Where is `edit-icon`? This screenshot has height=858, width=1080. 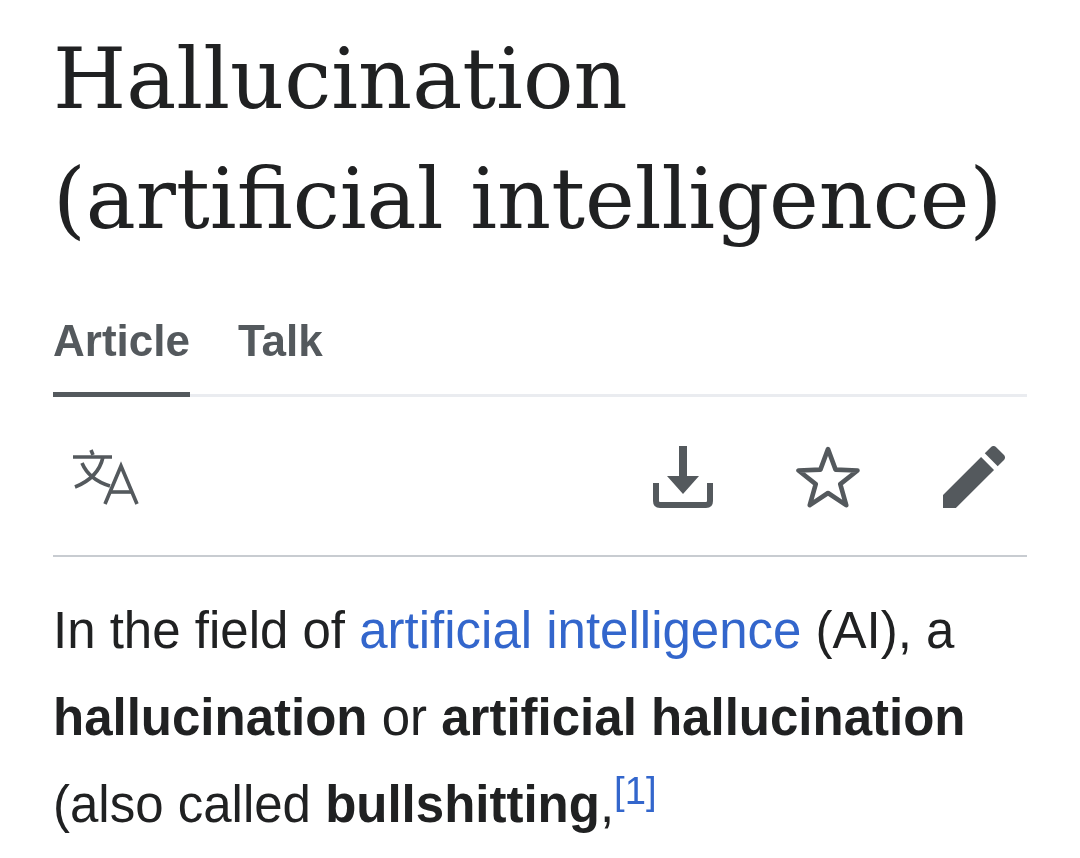 edit-icon is located at coordinates (974, 477).